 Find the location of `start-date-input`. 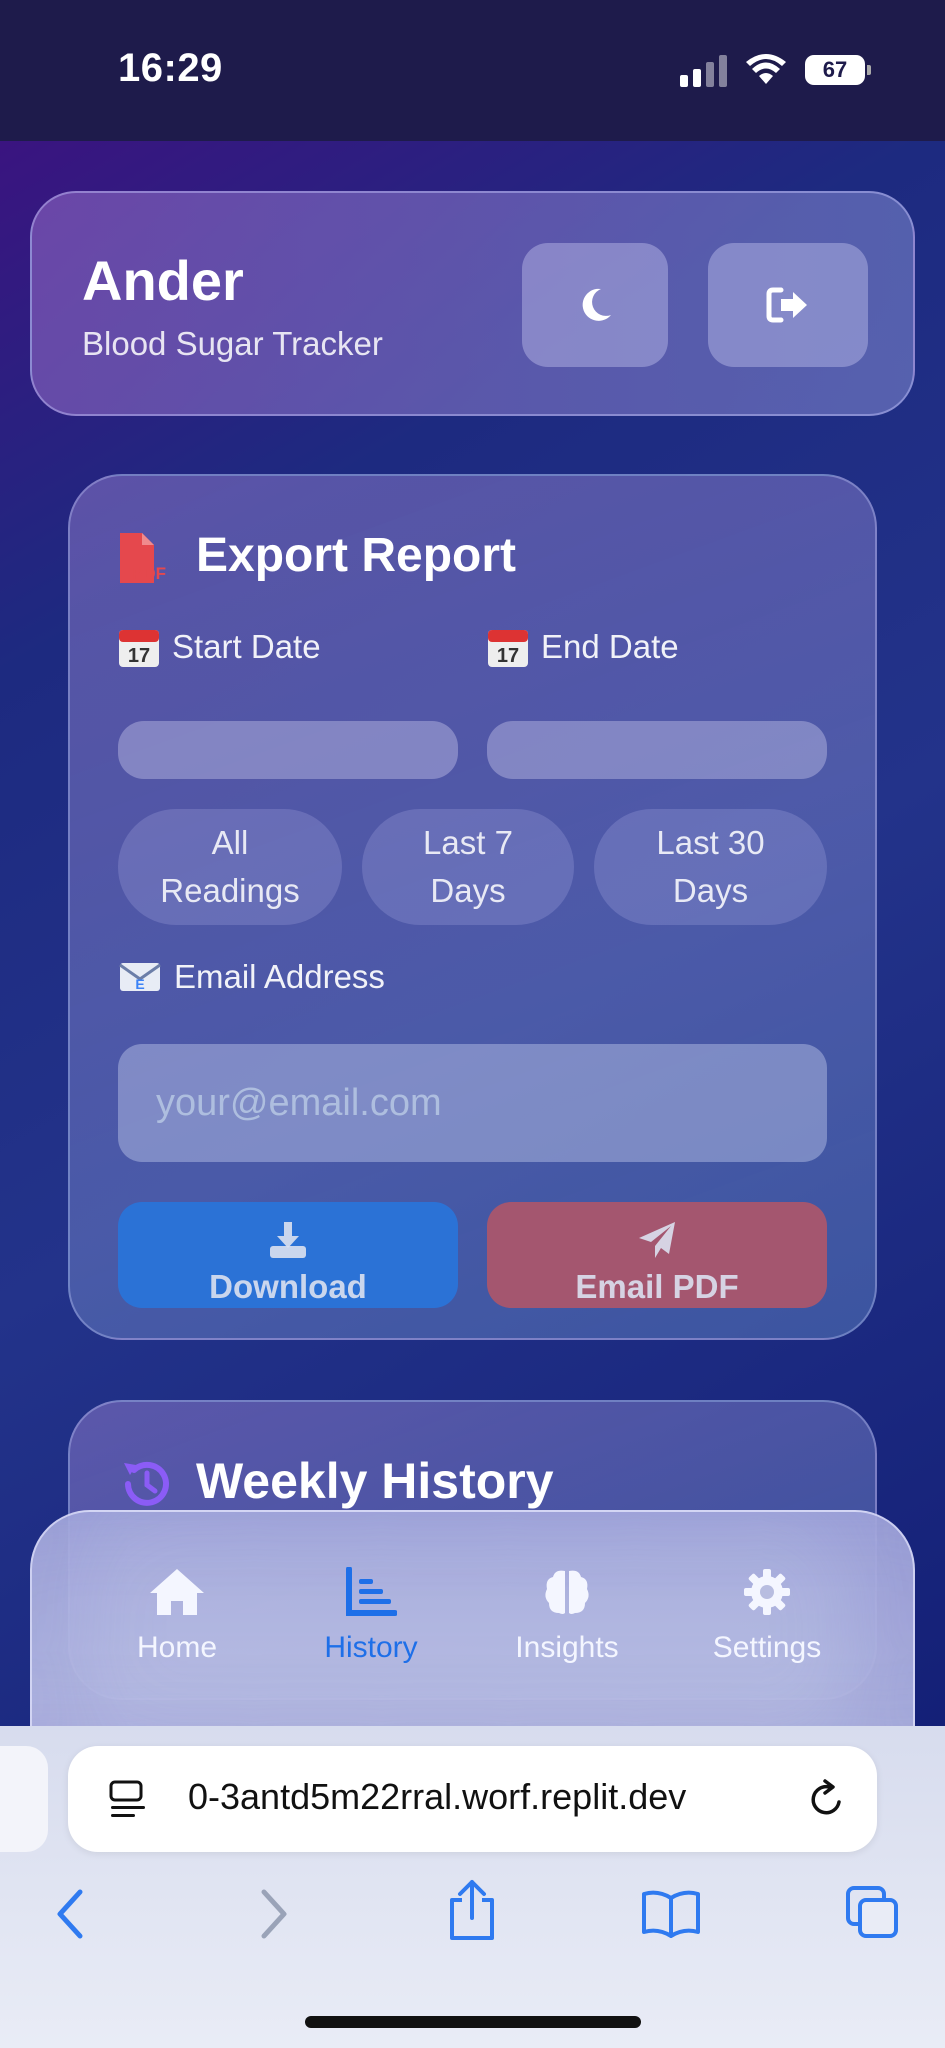

start-date-input is located at coordinates (288, 750).